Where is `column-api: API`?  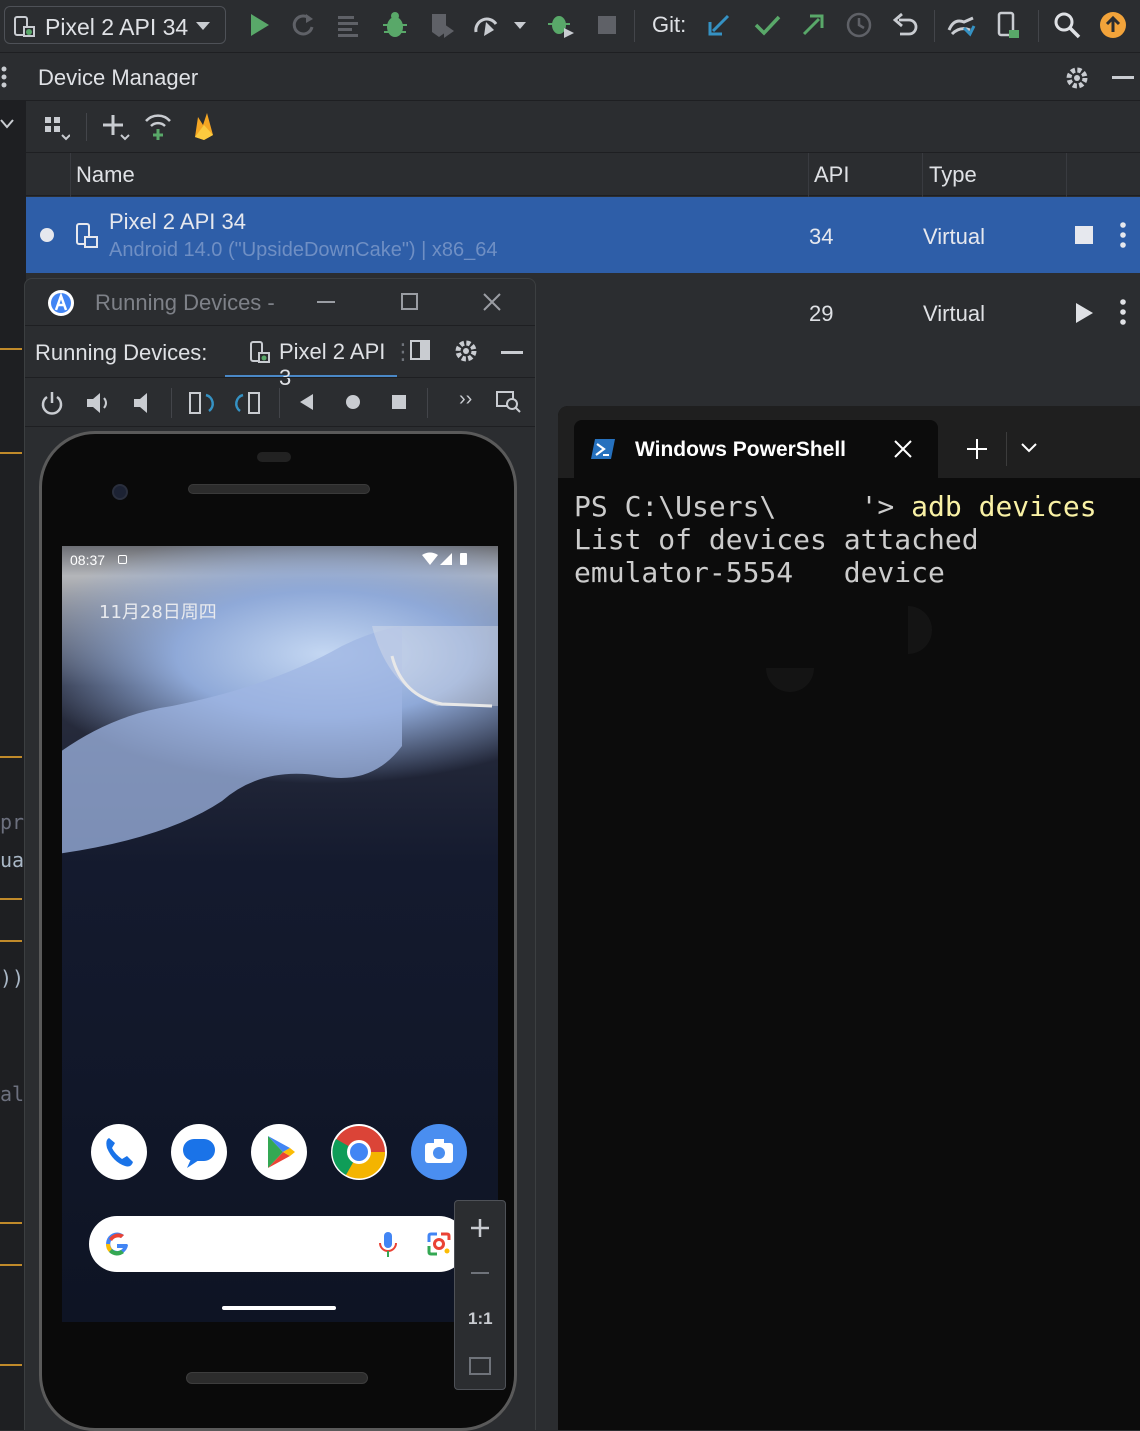
column-api: API is located at coordinates (831, 175).